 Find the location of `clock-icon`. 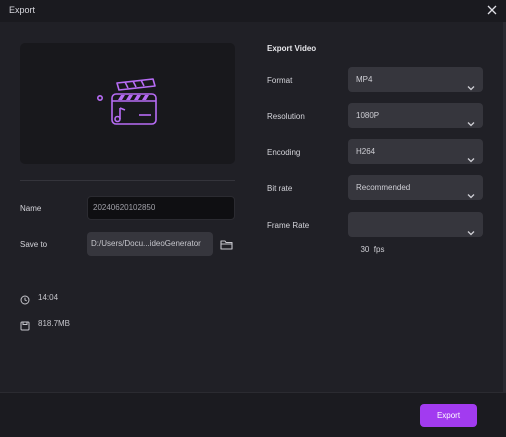

clock-icon is located at coordinates (25, 301).